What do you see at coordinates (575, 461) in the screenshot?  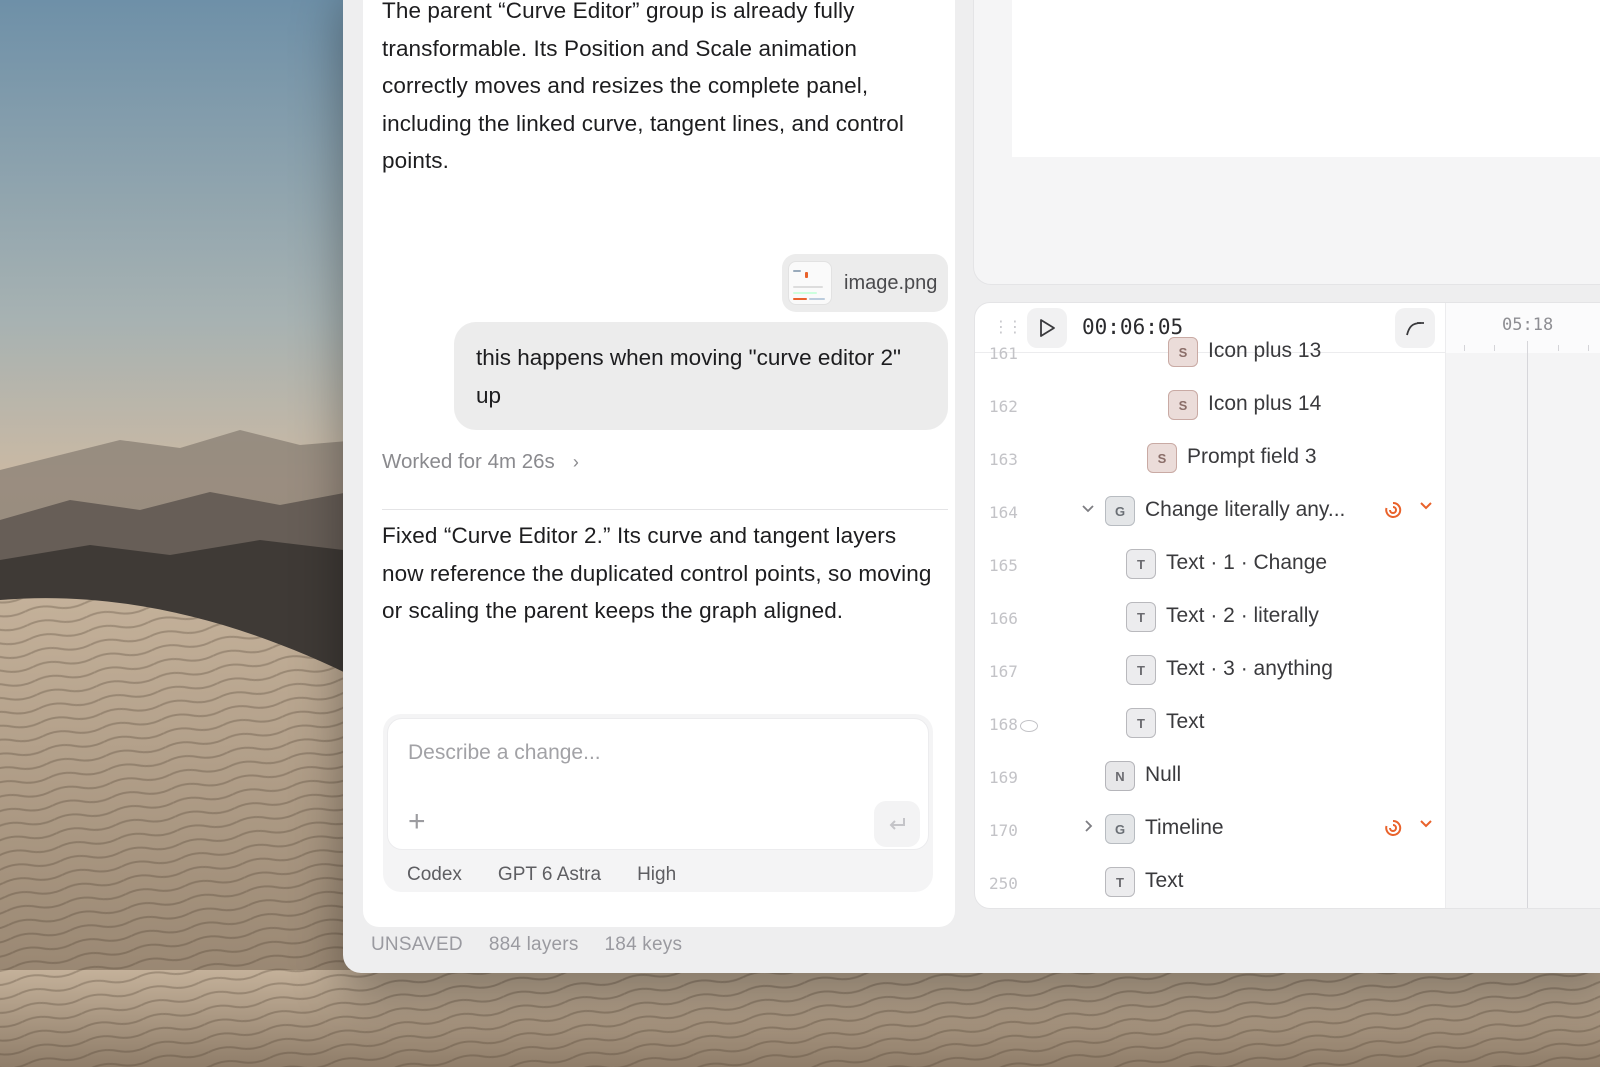 I see `chevron-right-icon: ›` at bounding box center [575, 461].